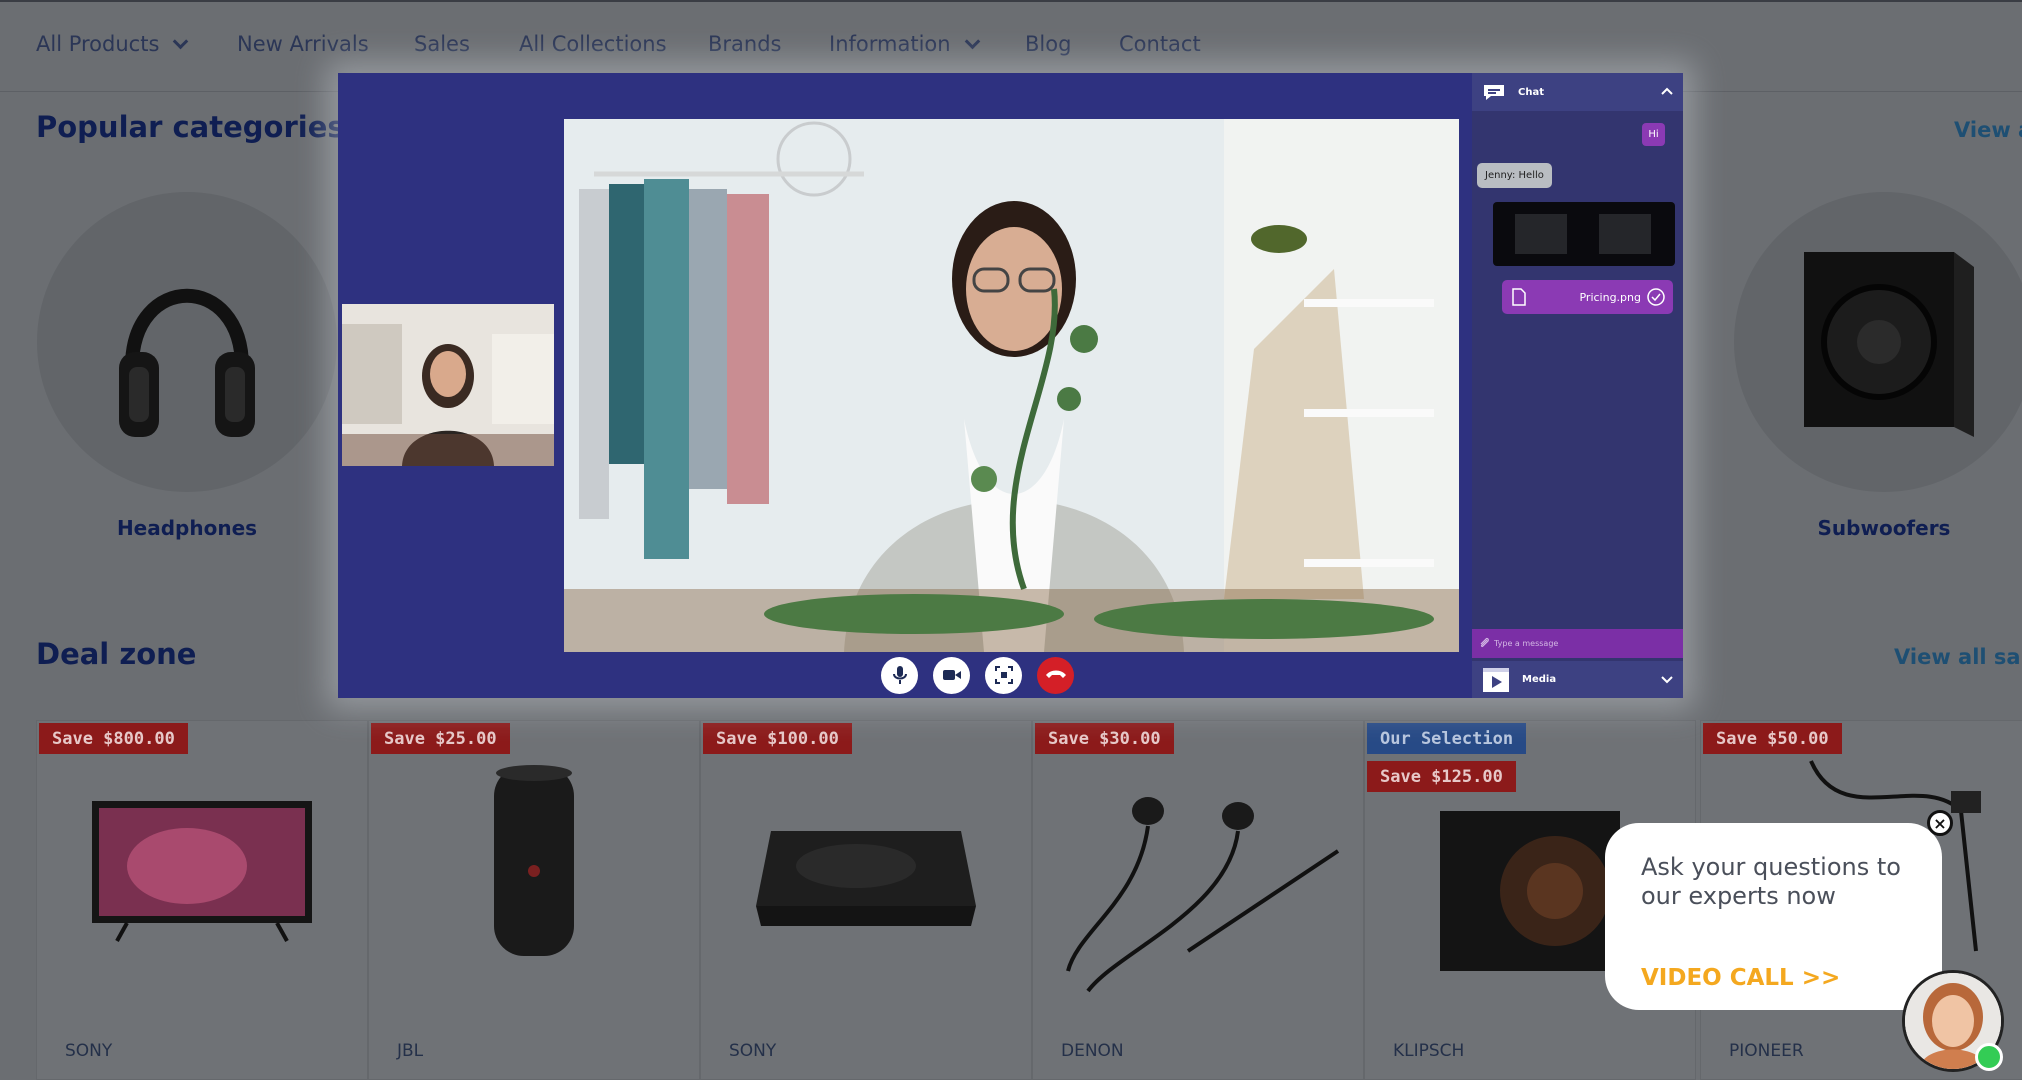 This screenshot has height=1080, width=2022. Describe the element at coordinates (1577, 92) in the screenshot. I see `chat-header: Chat` at that location.